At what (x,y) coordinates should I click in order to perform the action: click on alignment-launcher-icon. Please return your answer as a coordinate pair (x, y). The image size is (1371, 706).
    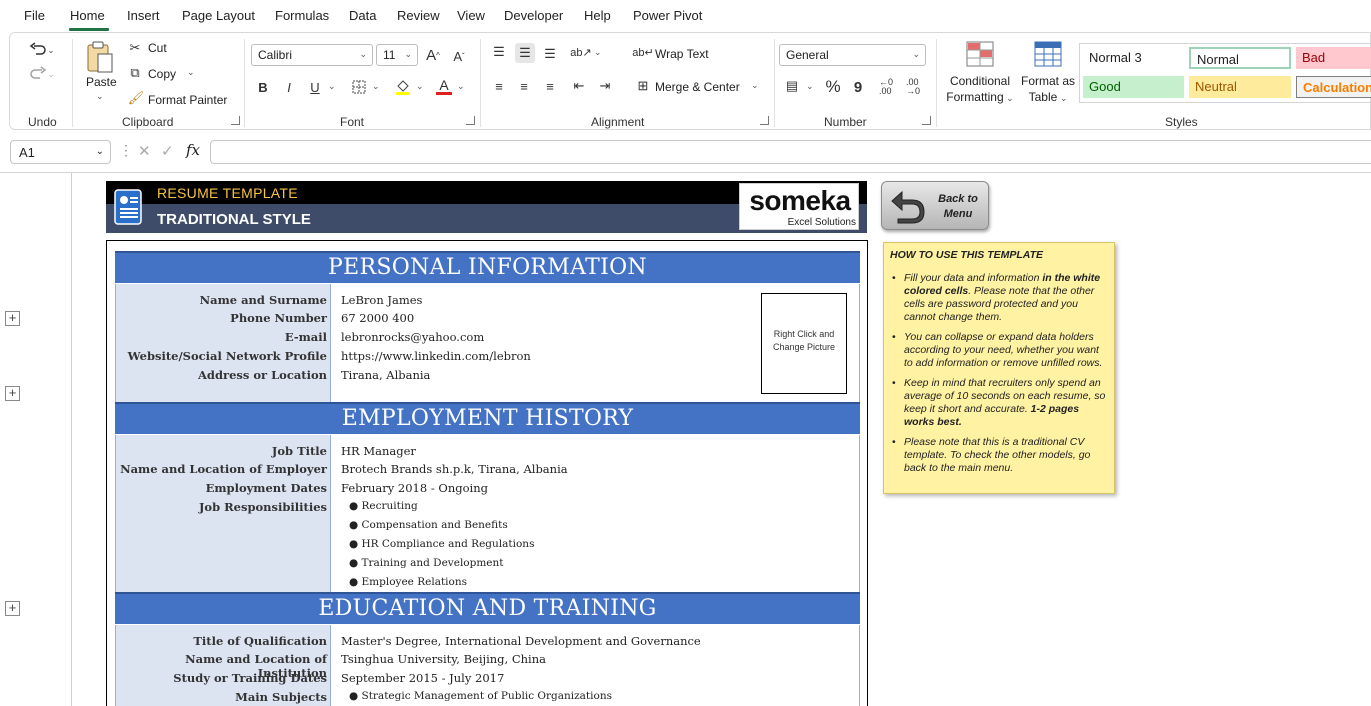
    Looking at the image, I should click on (764, 120).